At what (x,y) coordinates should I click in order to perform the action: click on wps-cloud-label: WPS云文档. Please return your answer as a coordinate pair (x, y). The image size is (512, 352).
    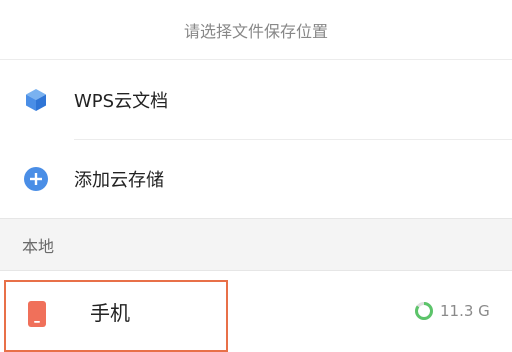
    Looking at the image, I should click on (121, 101).